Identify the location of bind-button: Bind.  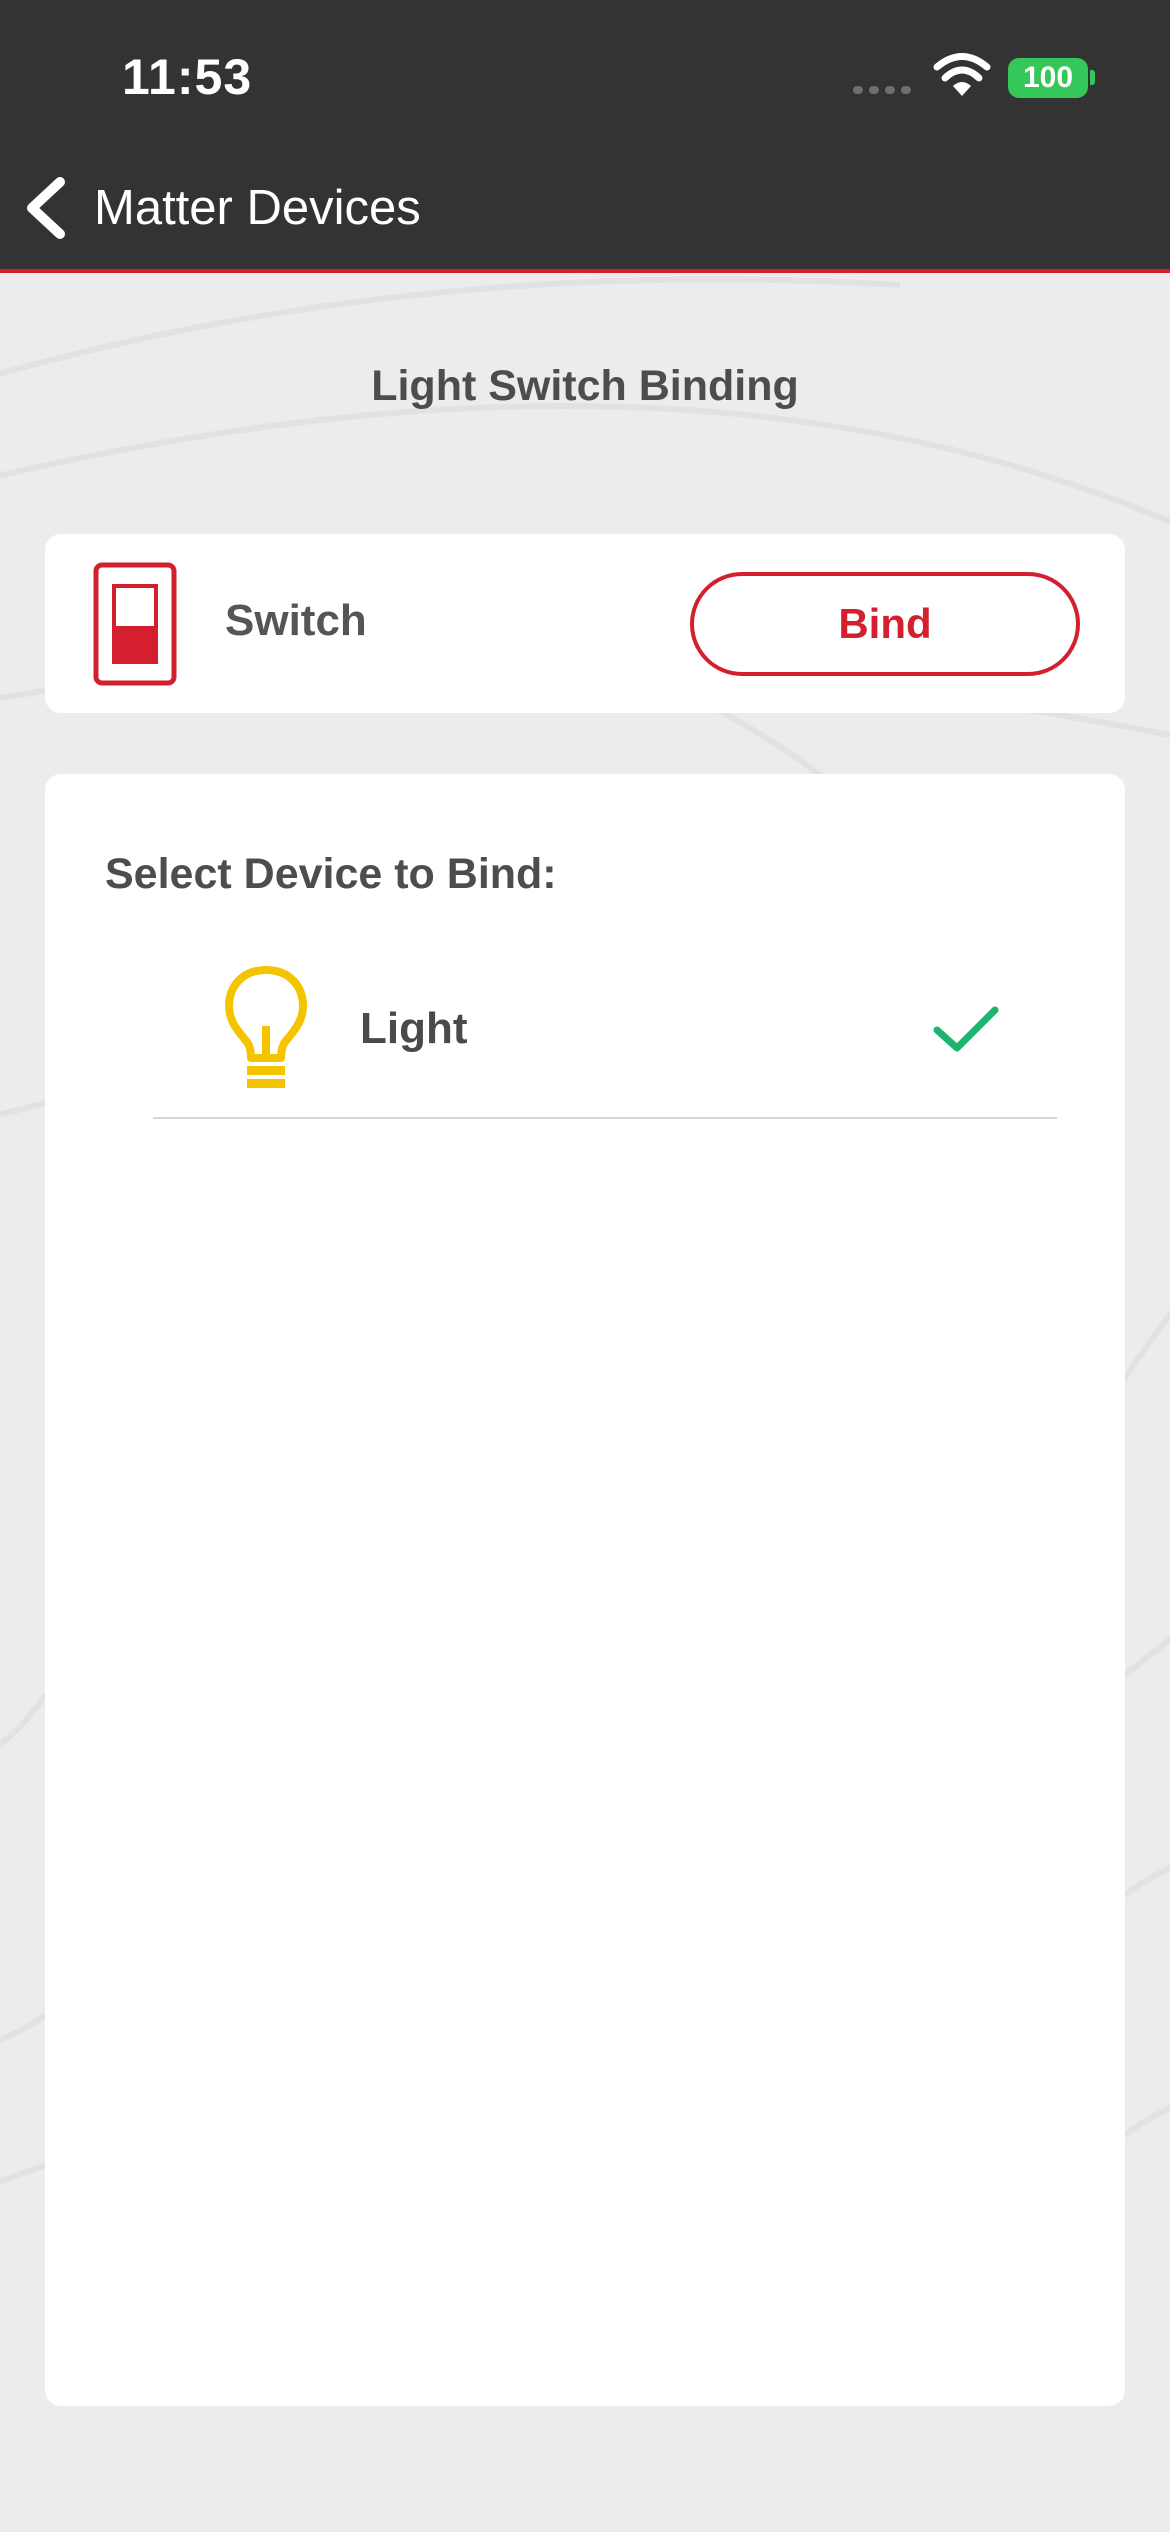
(885, 624).